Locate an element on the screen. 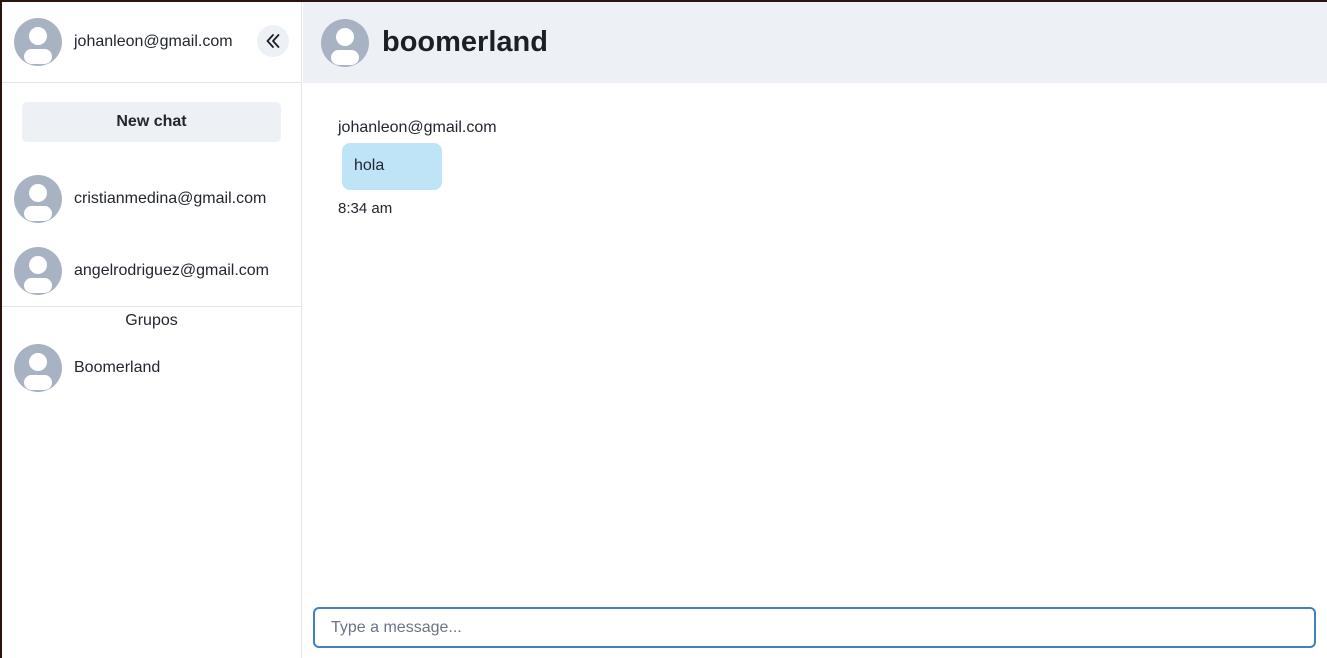 The image size is (1327, 658). sidebar-item-contact: cristianmedina@gmail.com is located at coordinates (140, 199).